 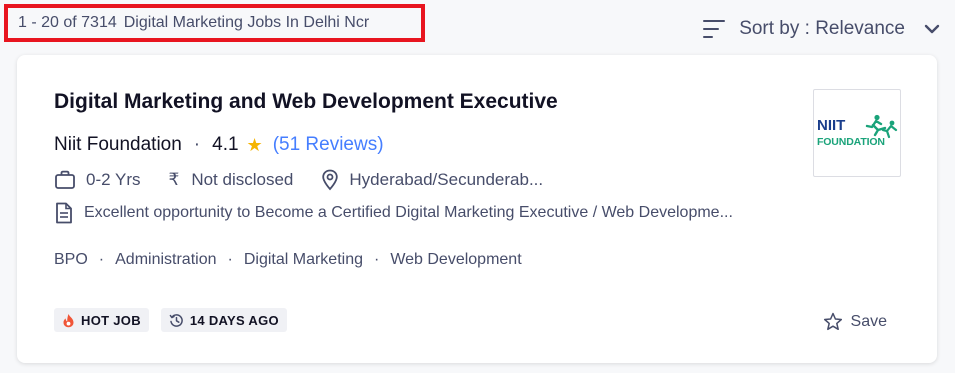 I want to click on company-name: Niit Foundation, so click(x=118, y=145).